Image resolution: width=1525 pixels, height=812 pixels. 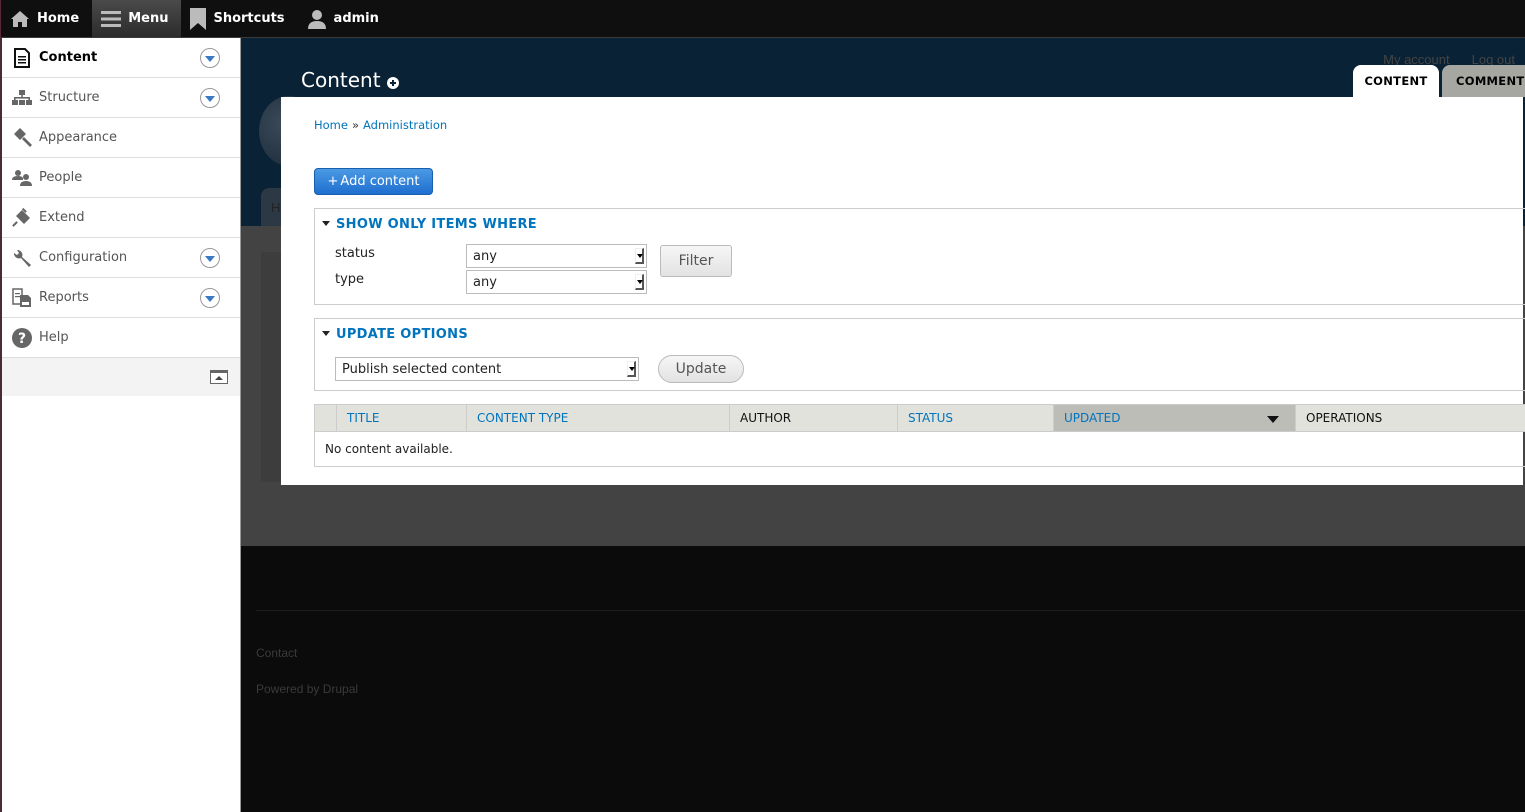 What do you see at coordinates (316, 19) in the screenshot?
I see `user-icon` at bounding box center [316, 19].